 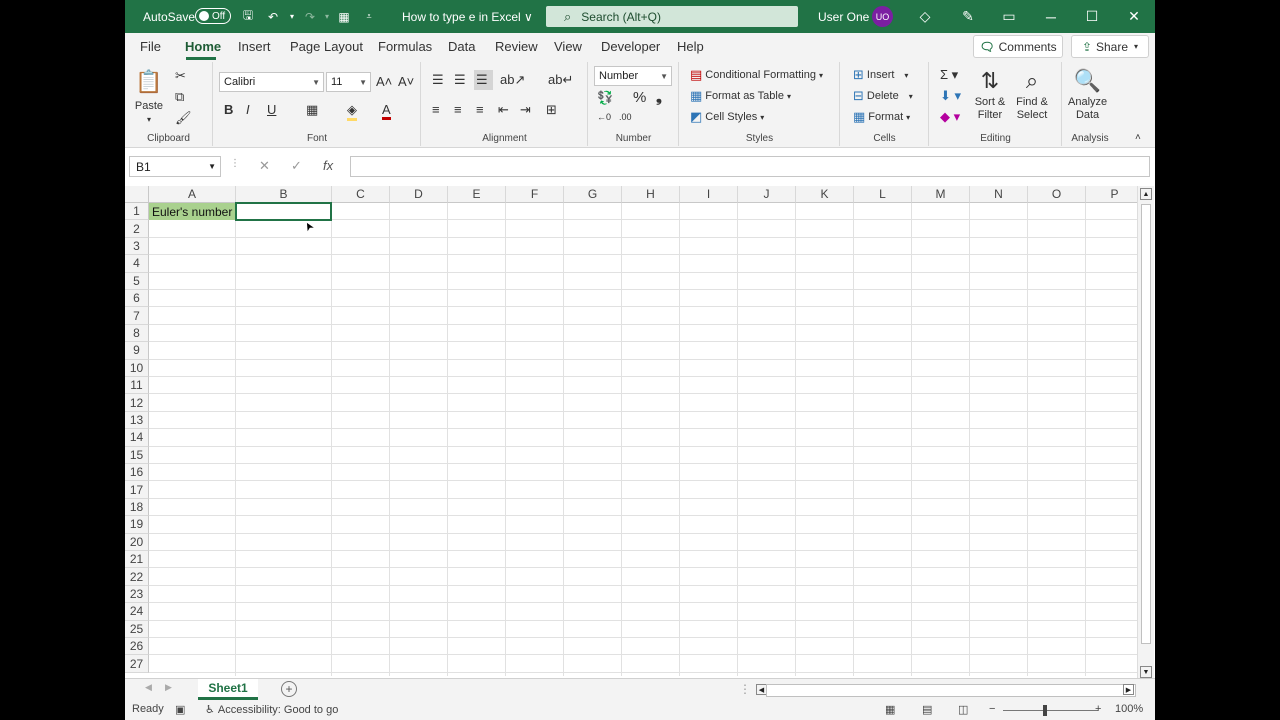 What do you see at coordinates (1146, 424) in the screenshot?
I see `scroll-thumb` at bounding box center [1146, 424].